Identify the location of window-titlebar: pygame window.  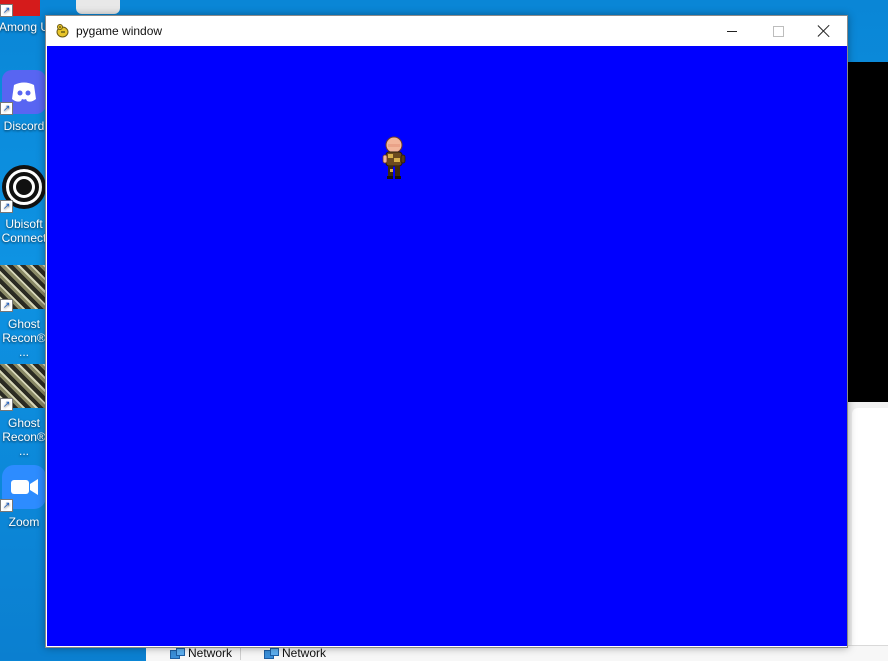
(446, 31).